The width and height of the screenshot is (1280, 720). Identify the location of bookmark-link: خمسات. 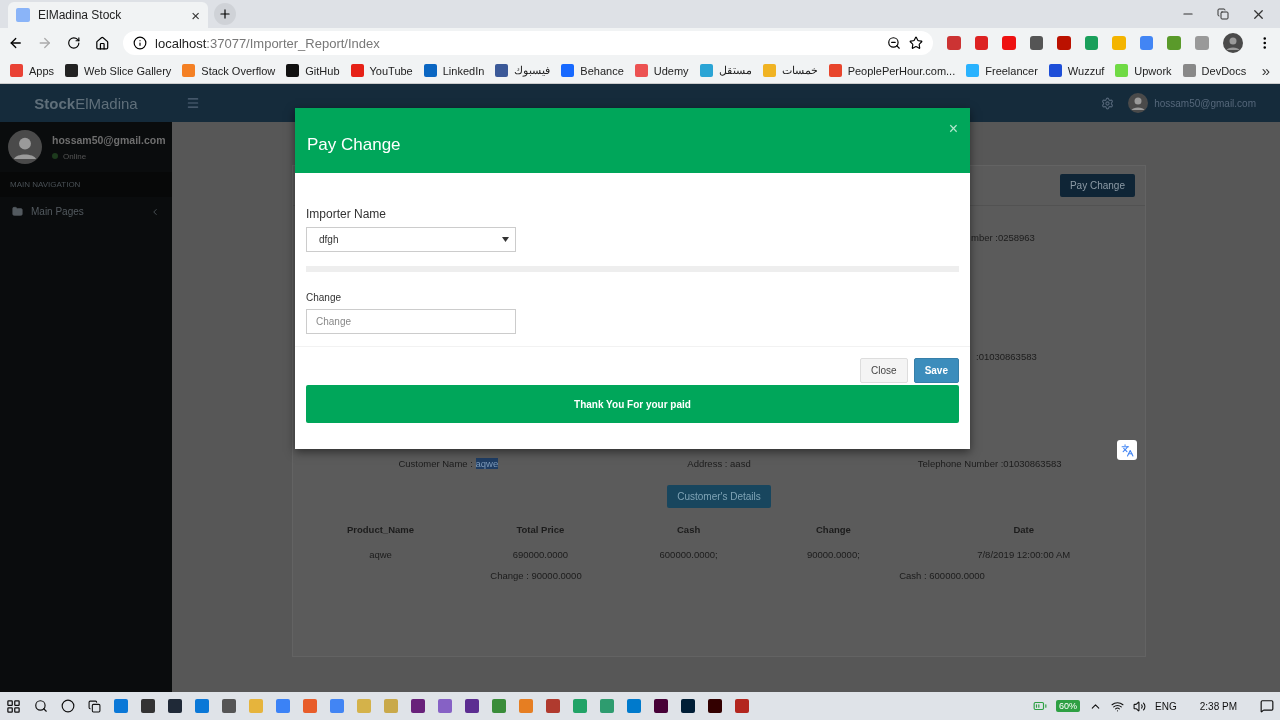
(790, 70).